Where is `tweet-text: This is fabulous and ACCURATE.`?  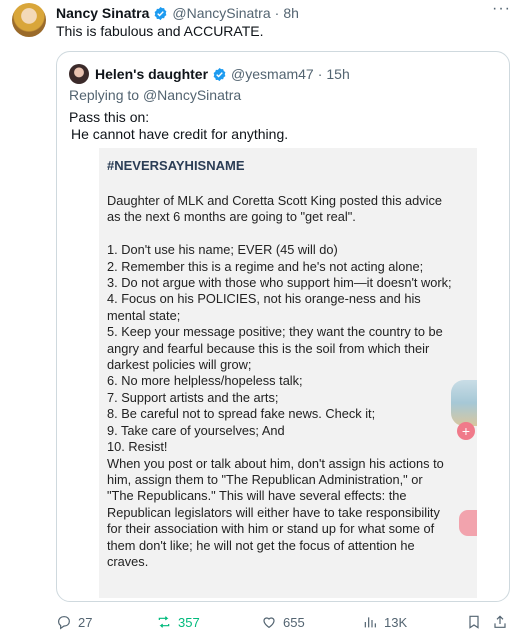 tweet-text: This is fabulous and ACCURATE. is located at coordinates (160, 31).